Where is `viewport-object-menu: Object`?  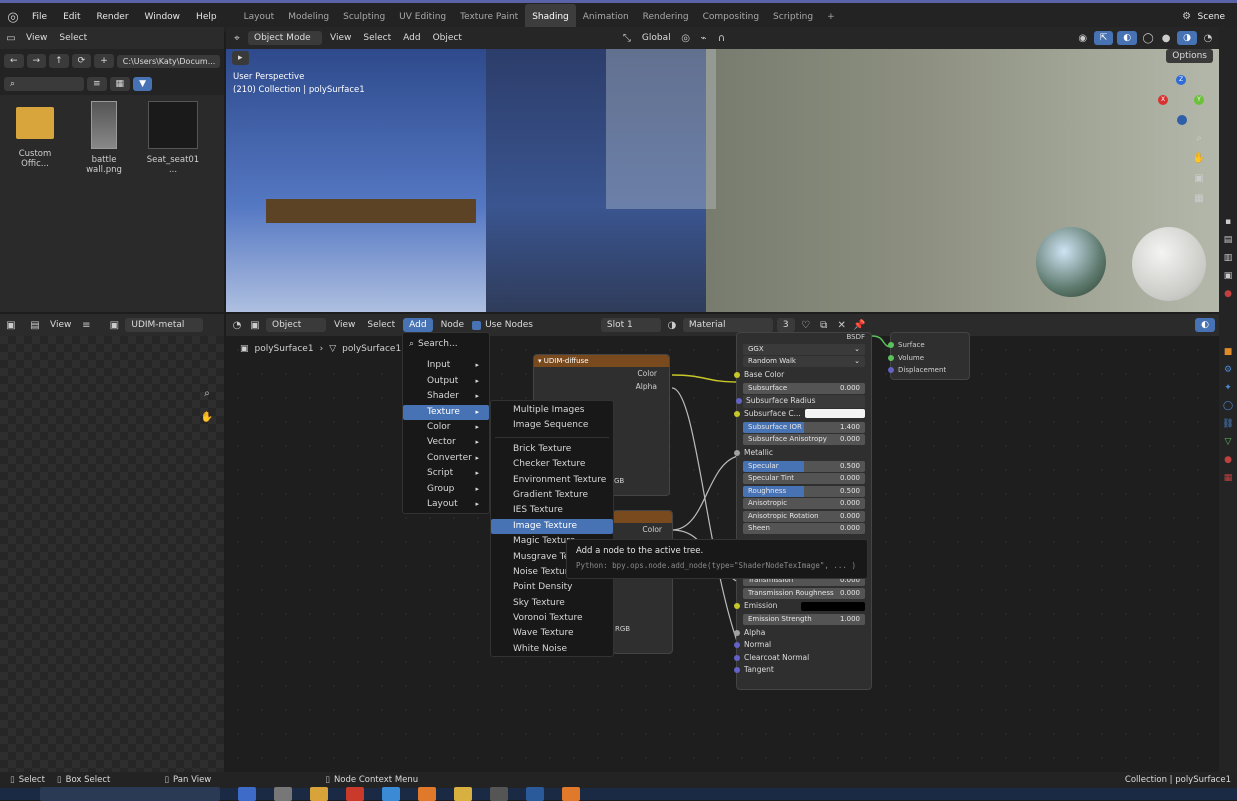 viewport-object-menu: Object is located at coordinates (447, 38).